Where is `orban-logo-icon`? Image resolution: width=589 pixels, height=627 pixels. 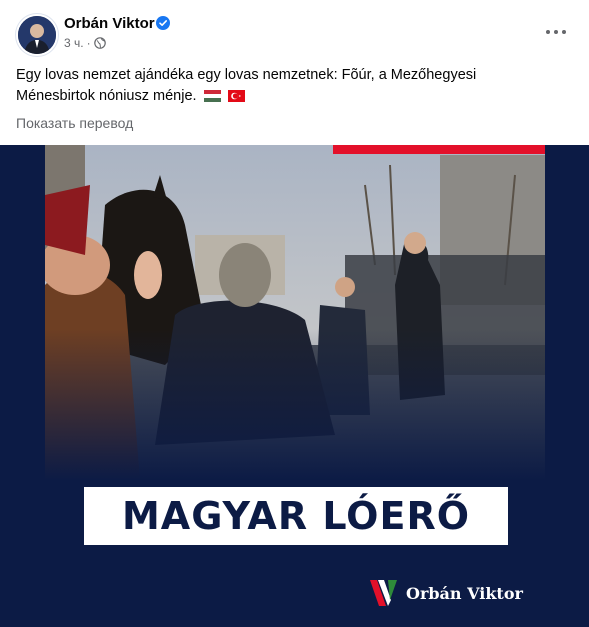 orban-logo-icon is located at coordinates (383, 593).